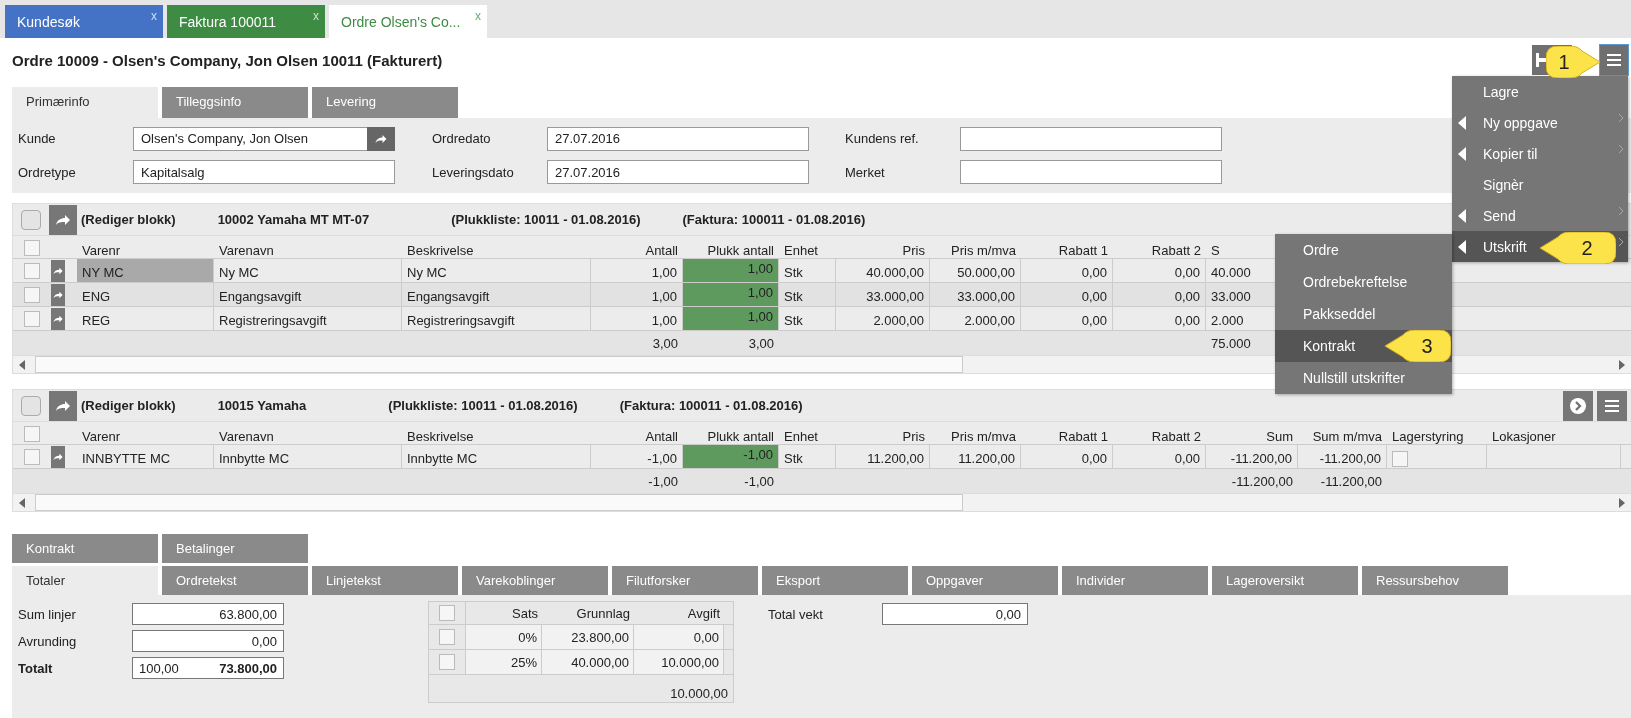 The image size is (1631, 718). I want to click on block-title: 10002 Yamaha MT MT-07, so click(293, 219).